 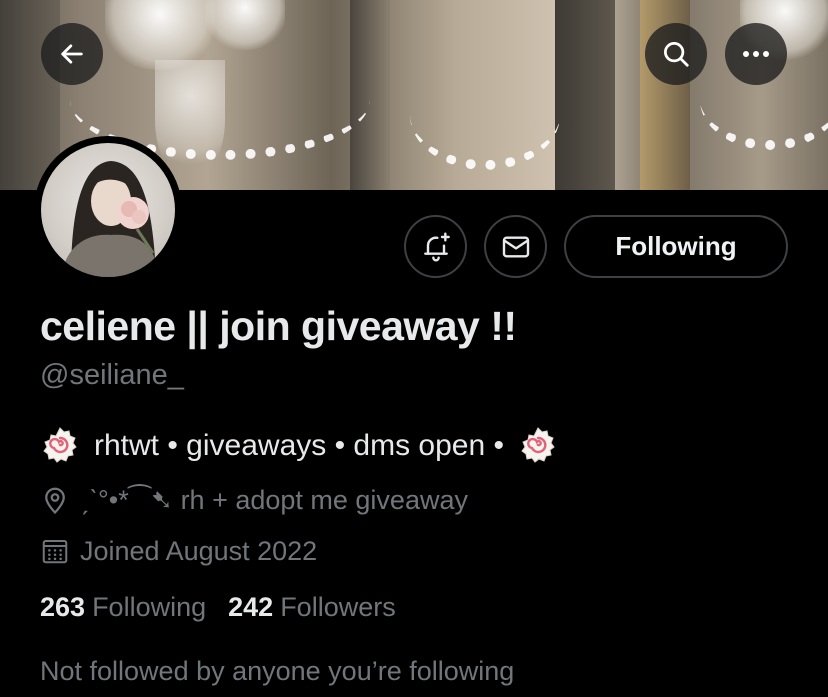 I want to click on search-button, so click(x=676, y=54).